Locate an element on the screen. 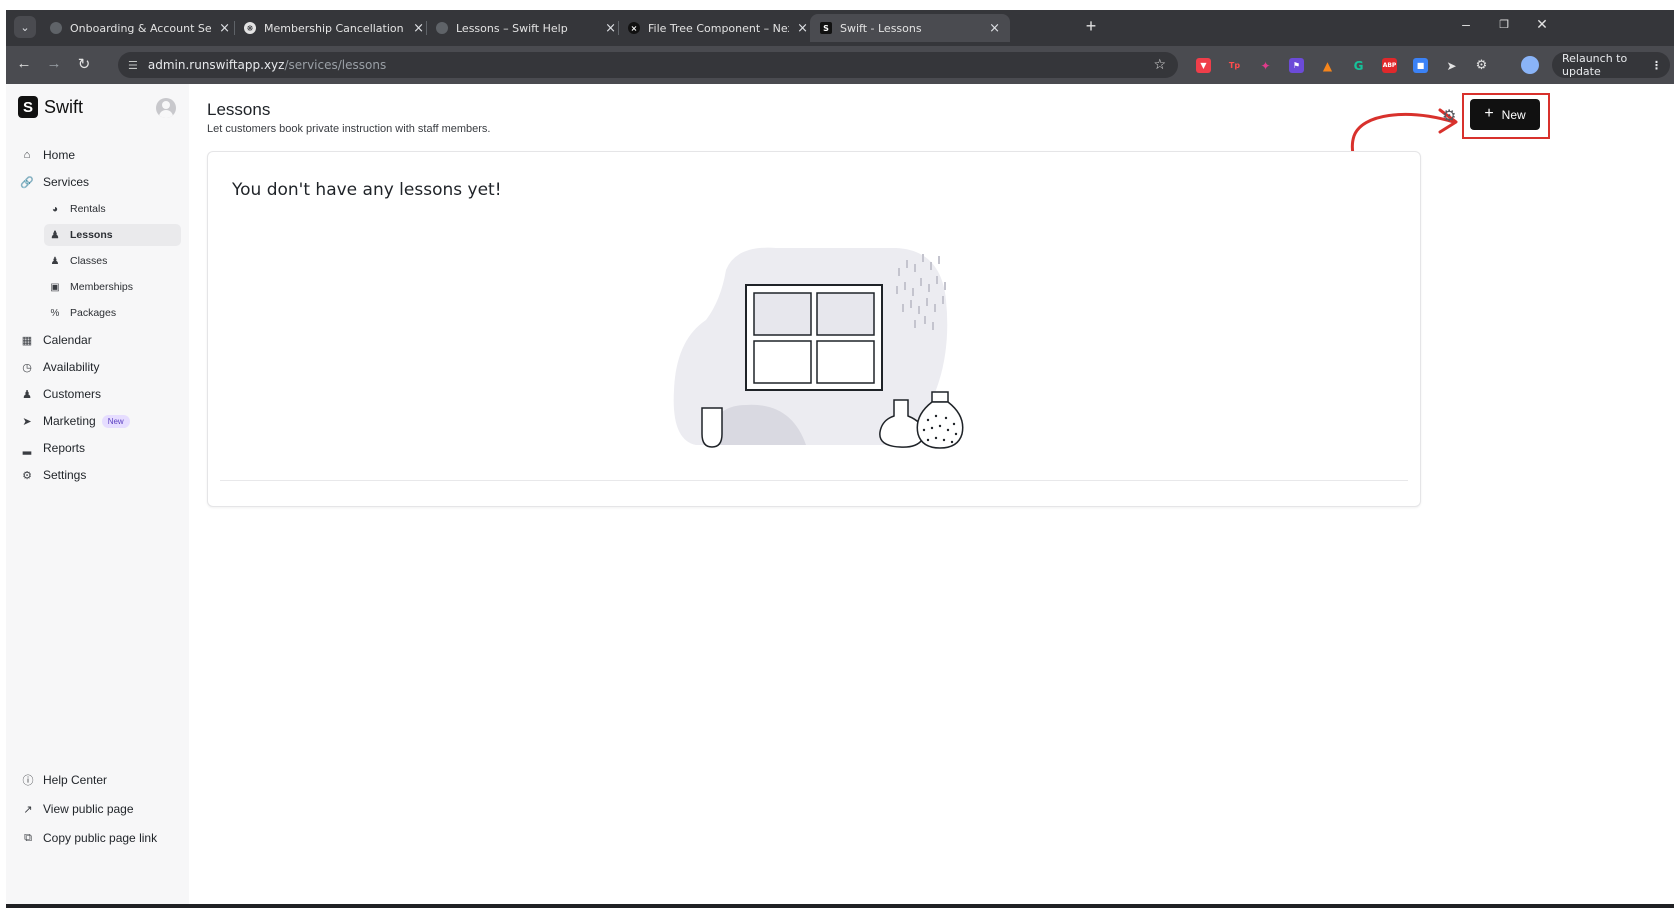 The width and height of the screenshot is (1680, 908). more-menu-icon: ⋮ is located at coordinates (1656, 65).